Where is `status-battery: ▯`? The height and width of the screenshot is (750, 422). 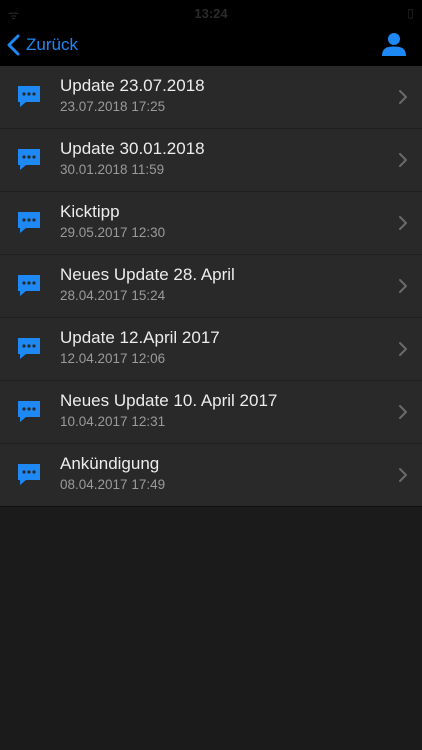 status-battery: ▯ is located at coordinates (410, 13).